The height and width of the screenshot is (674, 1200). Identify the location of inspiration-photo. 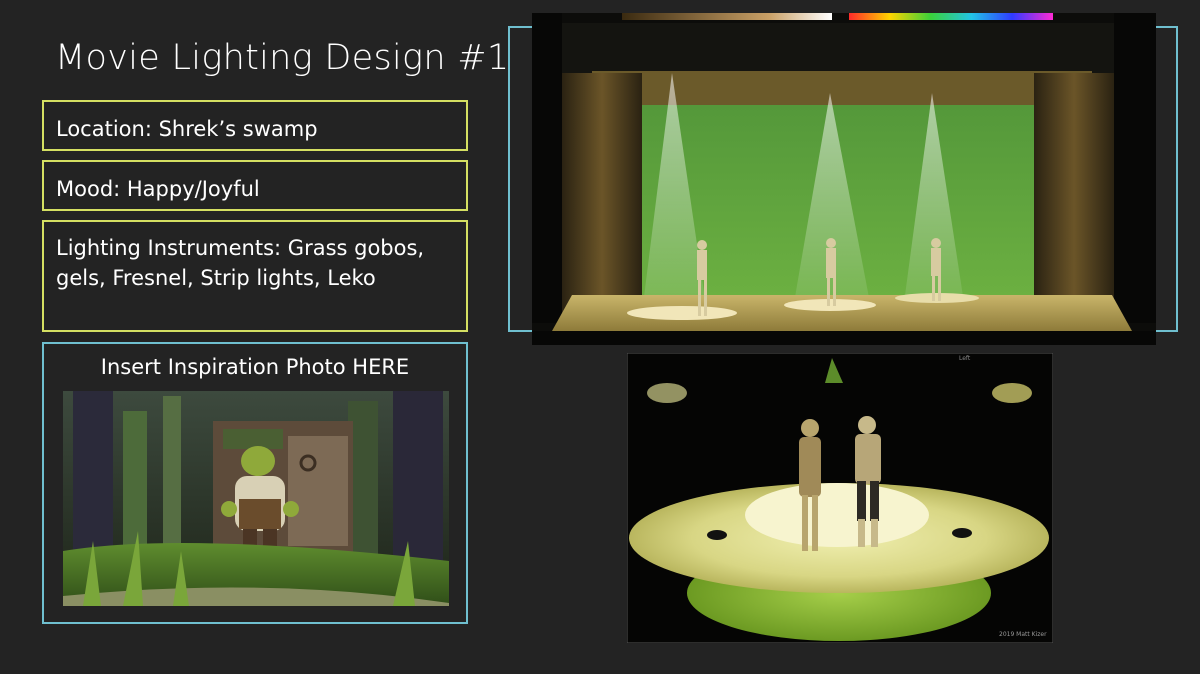
(256, 498).